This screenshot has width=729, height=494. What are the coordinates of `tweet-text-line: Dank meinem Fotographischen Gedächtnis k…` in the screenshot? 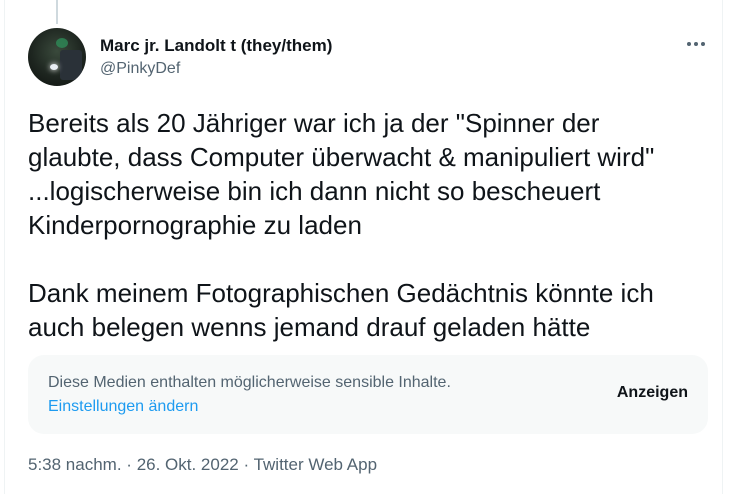 It's located at (341, 293).